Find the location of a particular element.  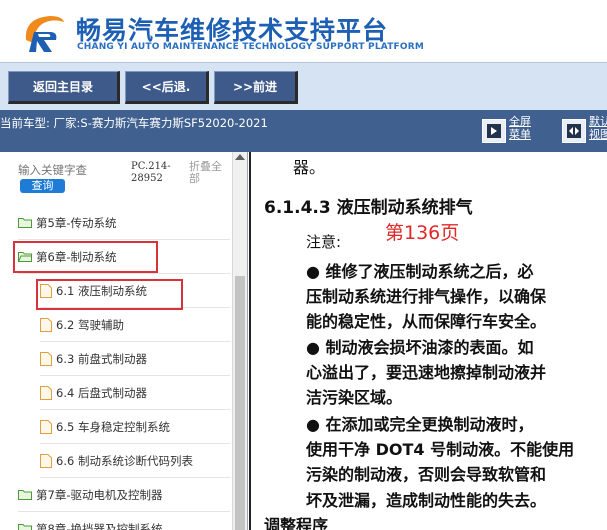

content-line: 压制动系统进行排气操作，以确保 is located at coordinates (426, 296).